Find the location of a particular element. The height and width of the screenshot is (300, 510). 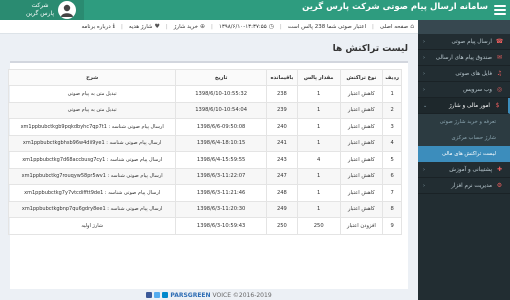

cell-amount: 250 is located at coordinates (318, 226).